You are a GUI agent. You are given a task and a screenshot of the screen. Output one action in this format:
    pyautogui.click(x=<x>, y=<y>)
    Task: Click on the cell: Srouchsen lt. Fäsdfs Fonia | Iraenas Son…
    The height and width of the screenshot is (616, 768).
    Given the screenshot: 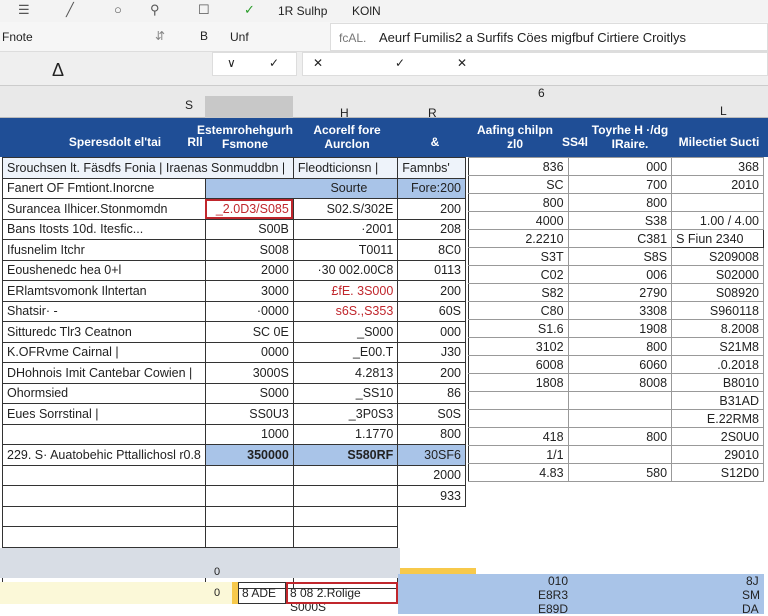 What is the action you would take?
    pyautogui.click(x=148, y=168)
    